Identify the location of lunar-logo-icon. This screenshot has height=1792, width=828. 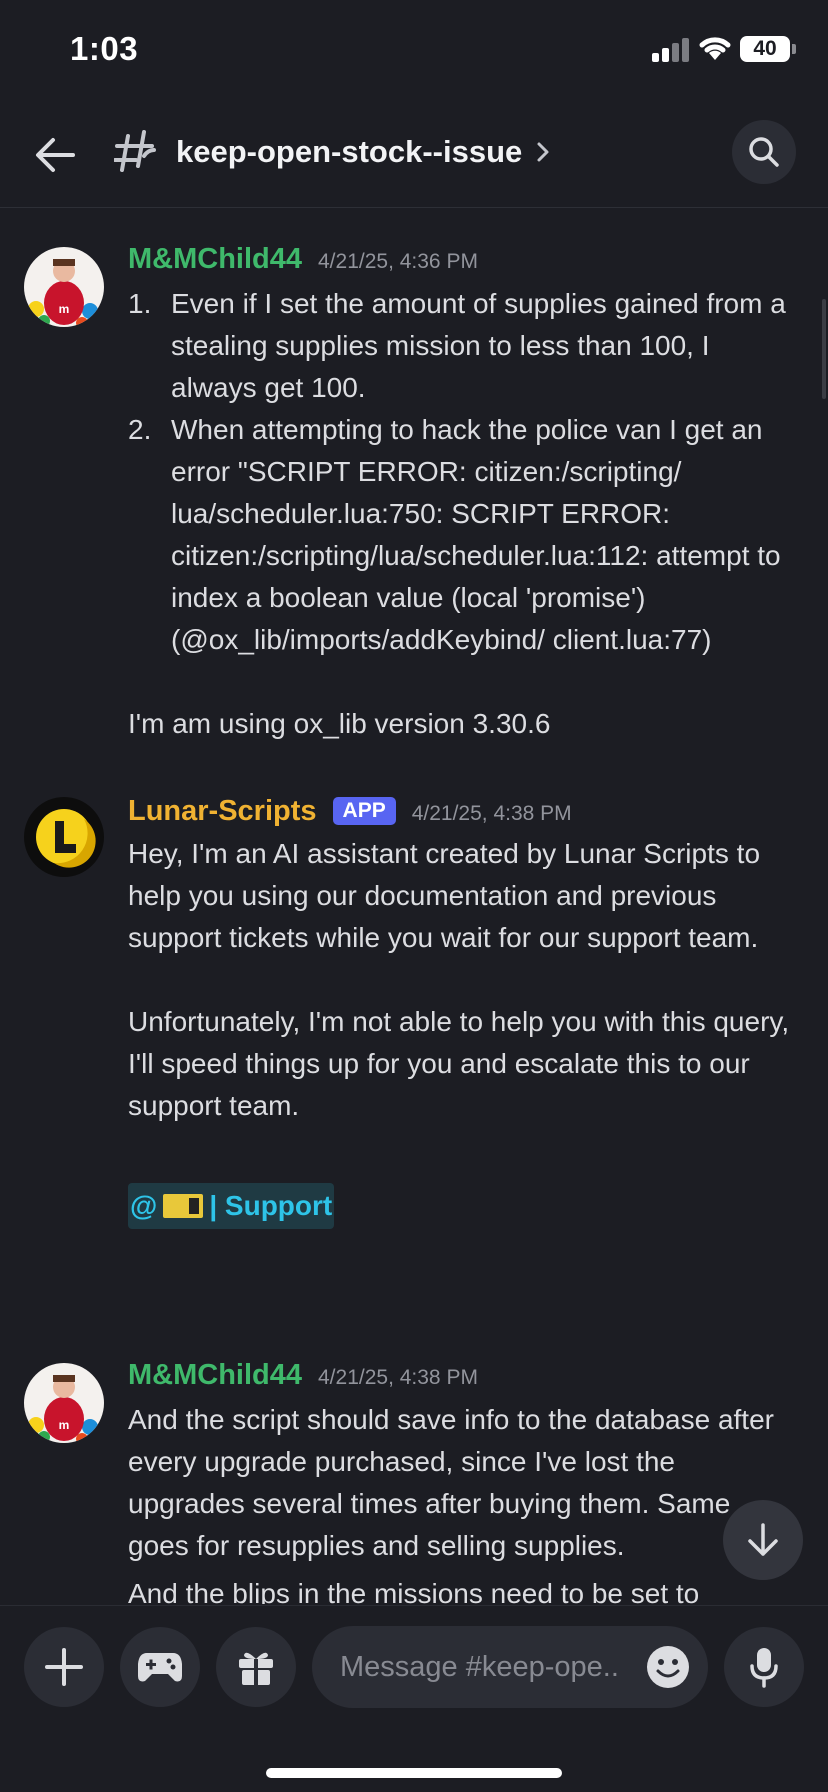
(64, 837).